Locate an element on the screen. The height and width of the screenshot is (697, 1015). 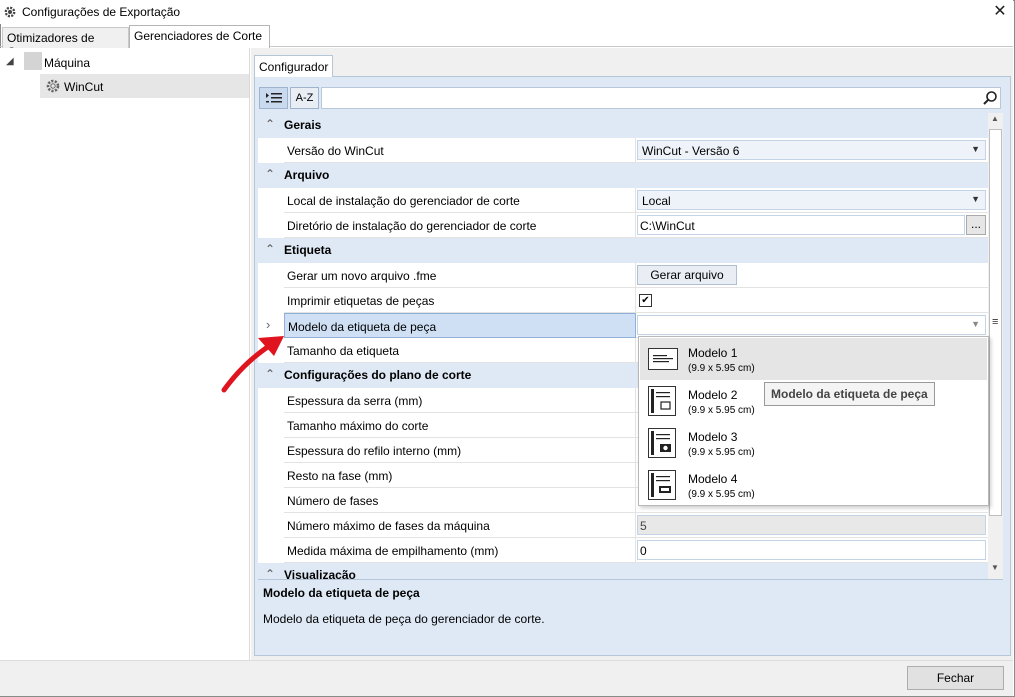
prop-row-gerar: Gerar um novo arquivo .fme Gerar arquivo is located at coordinates (636, 275).